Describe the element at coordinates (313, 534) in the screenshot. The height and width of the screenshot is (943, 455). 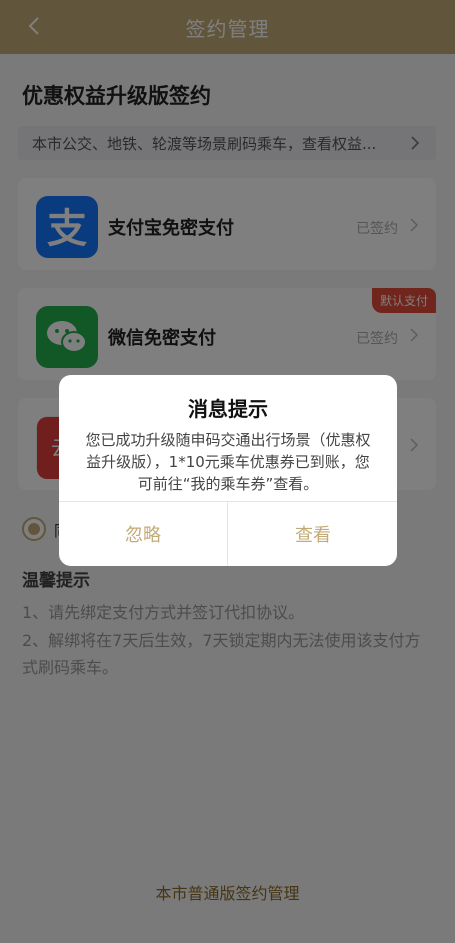
I see `view-button: 查看` at that location.